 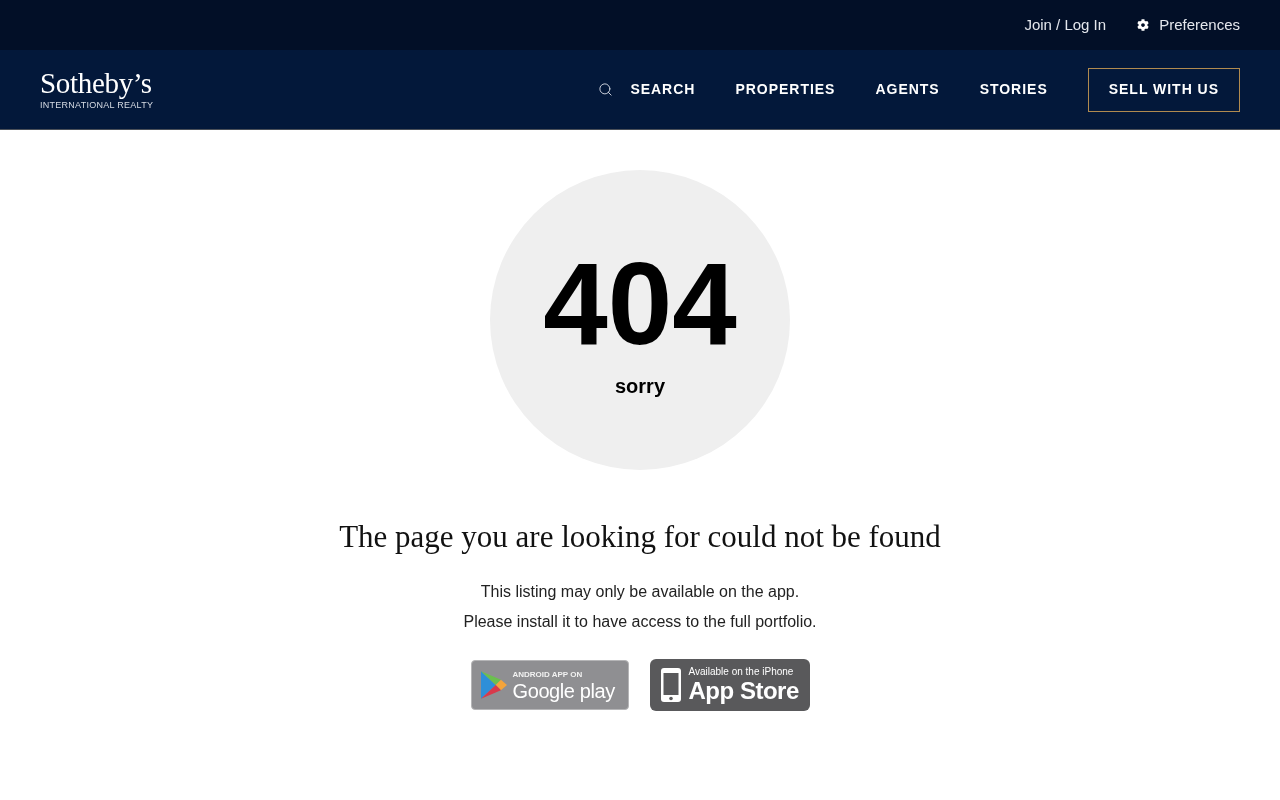 I want to click on play-triangle-icon, so click(x=493, y=685).